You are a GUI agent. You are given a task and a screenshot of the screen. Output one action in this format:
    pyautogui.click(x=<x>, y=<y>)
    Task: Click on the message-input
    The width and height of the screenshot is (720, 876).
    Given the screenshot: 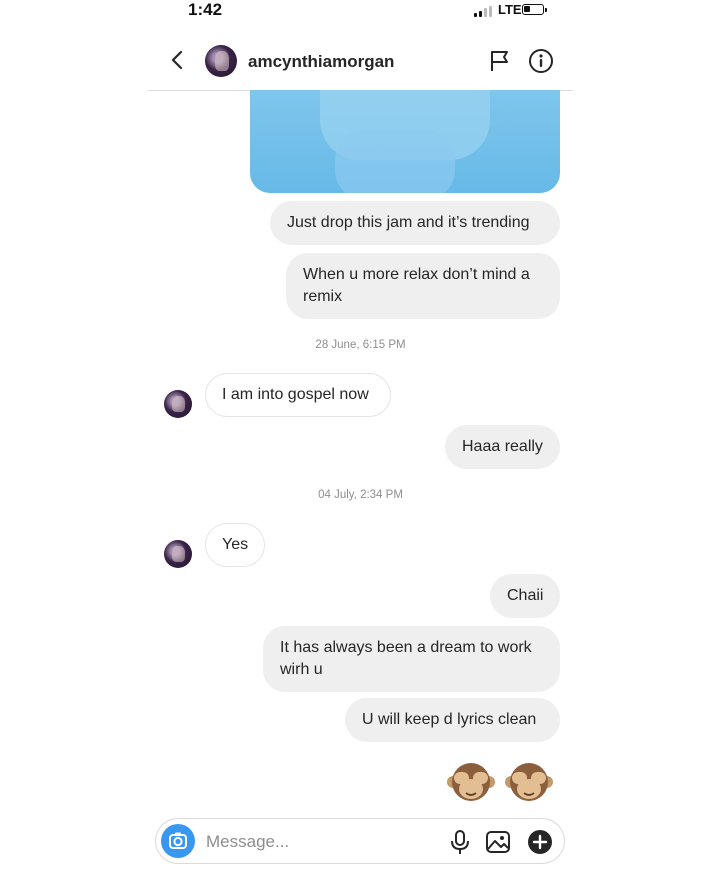 What is the action you would take?
    pyautogui.click(x=321, y=842)
    